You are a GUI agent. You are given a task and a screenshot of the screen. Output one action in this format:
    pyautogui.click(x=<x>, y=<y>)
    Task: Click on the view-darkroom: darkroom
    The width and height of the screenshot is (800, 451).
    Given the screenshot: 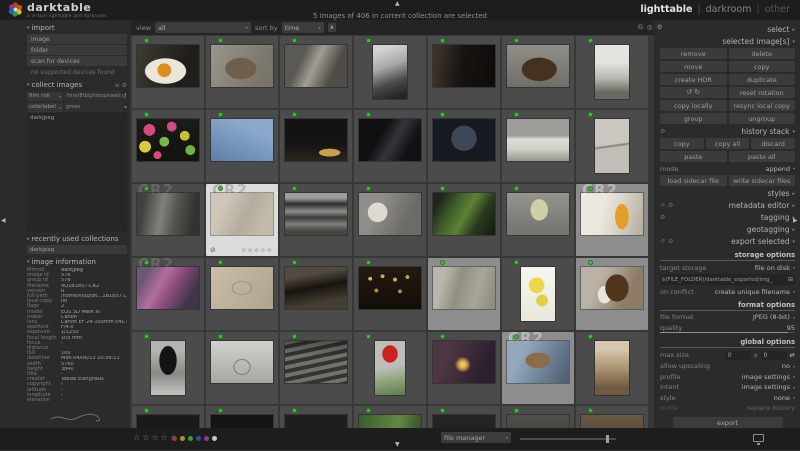 What is the action you would take?
    pyautogui.click(x=729, y=9)
    